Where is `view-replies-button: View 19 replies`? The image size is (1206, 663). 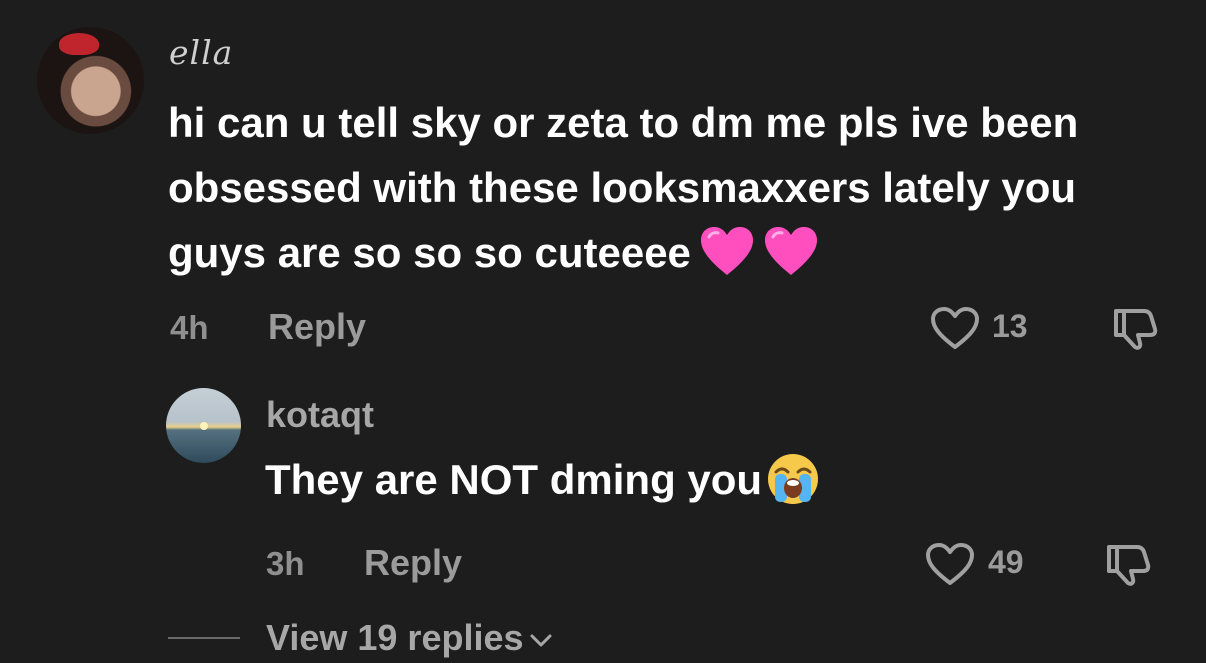
view-replies-button: View 19 replies is located at coordinates (410, 638).